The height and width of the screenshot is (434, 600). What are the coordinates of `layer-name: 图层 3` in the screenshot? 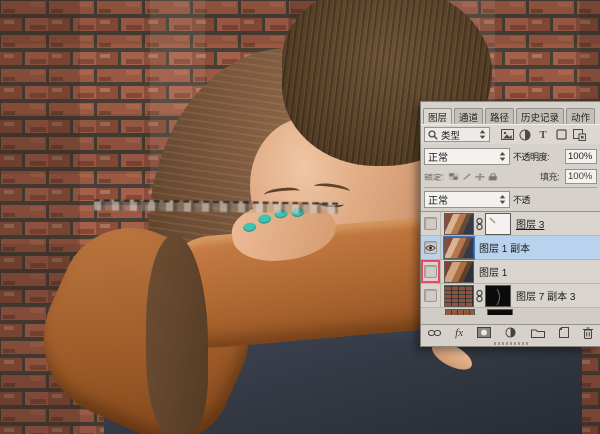 It's located at (530, 223).